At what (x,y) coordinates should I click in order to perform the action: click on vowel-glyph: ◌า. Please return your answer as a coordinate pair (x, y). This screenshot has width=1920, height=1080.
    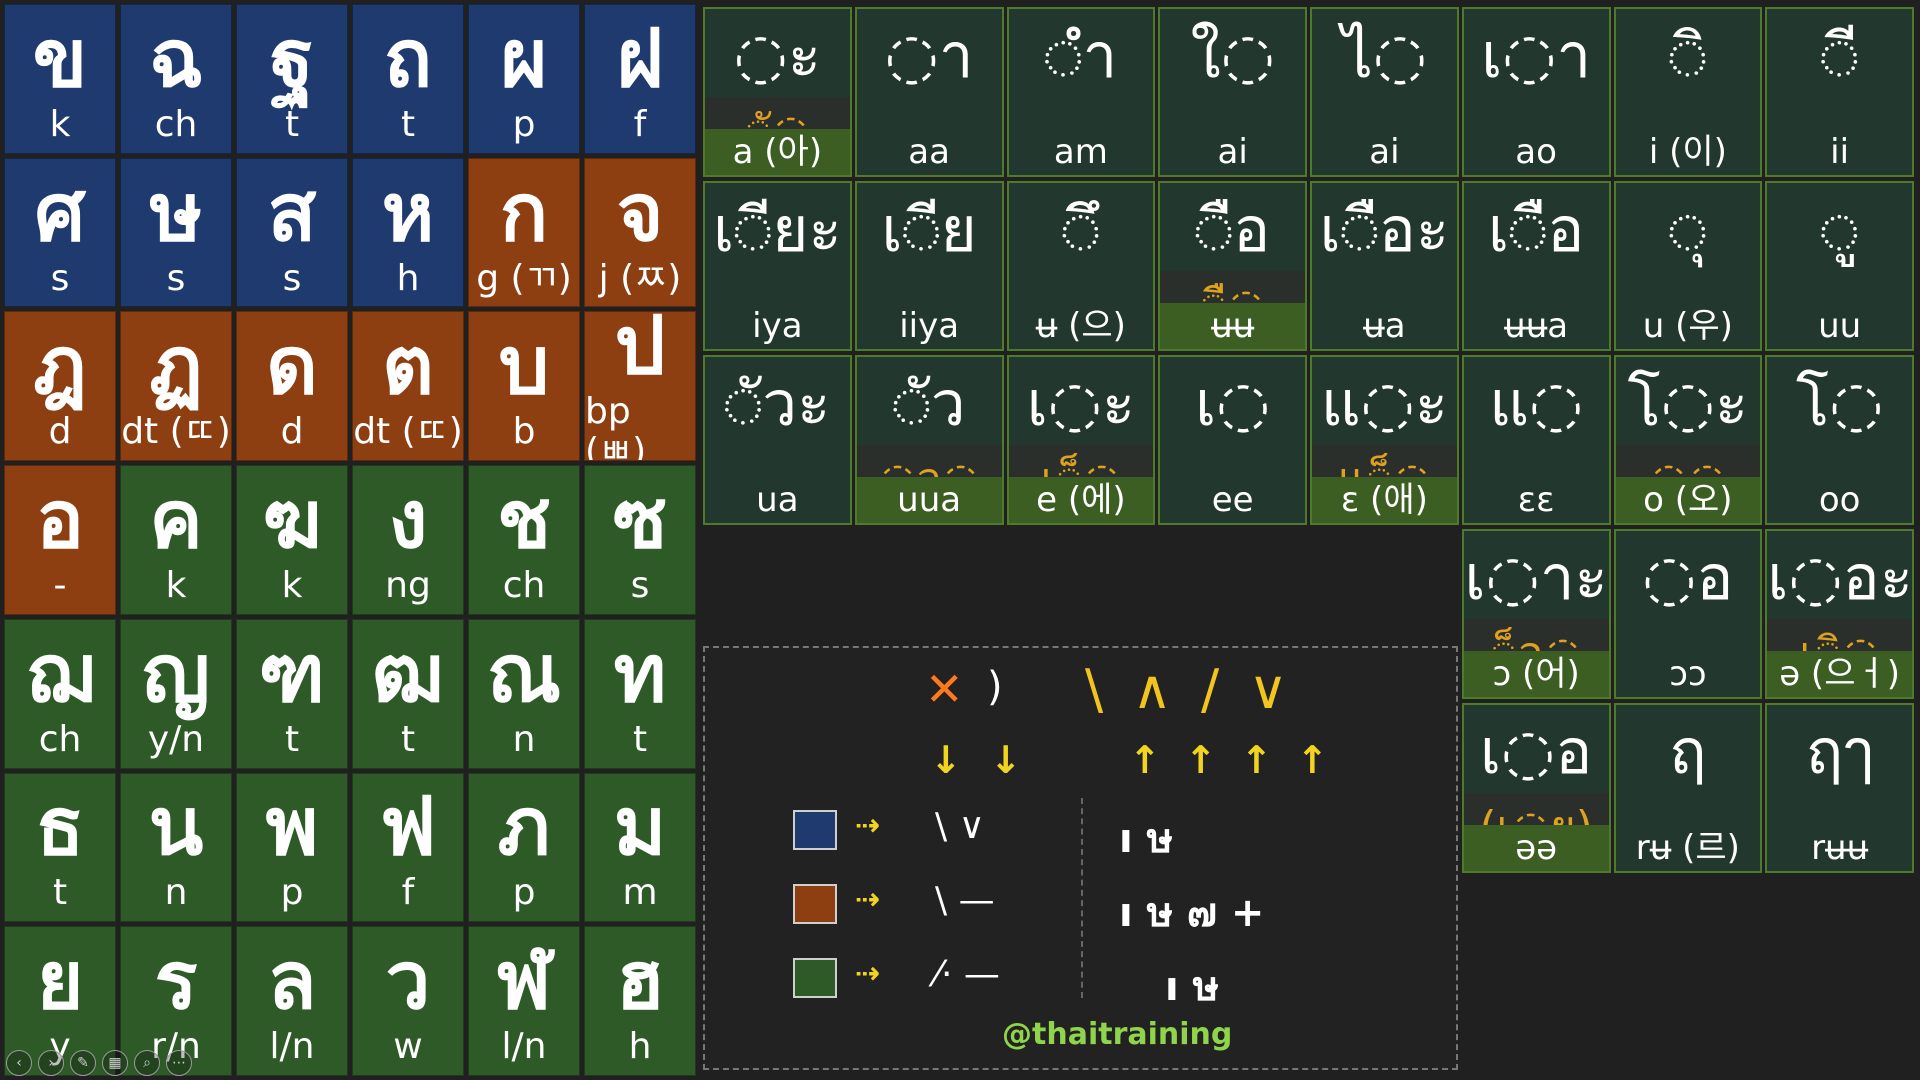
    Looking at the image, I should click on (929, 55).